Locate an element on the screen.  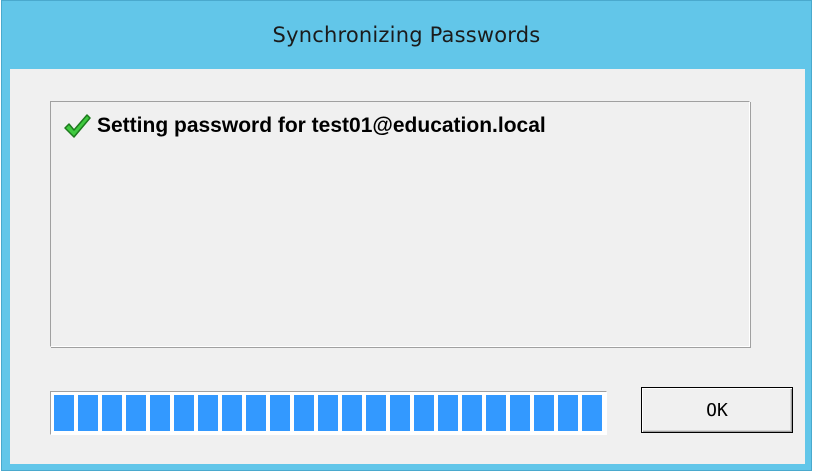
window-title: Synchronizing Passwords is located at coordinates (406, 35).